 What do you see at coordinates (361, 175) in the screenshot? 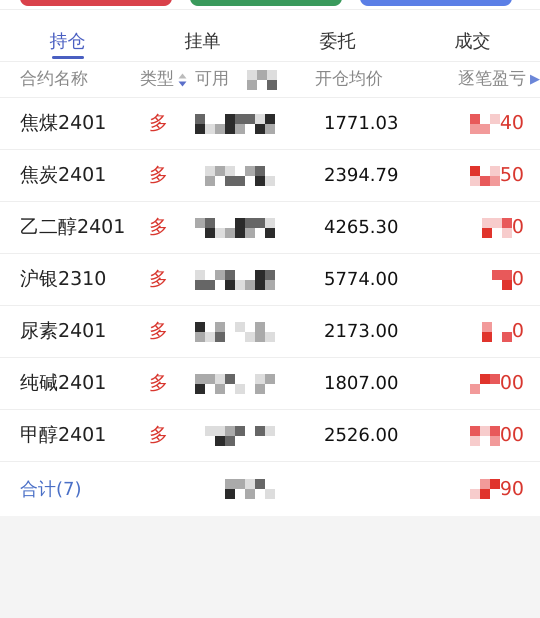
I see `average-price: 2394.79` at bounding box center [361, 175].